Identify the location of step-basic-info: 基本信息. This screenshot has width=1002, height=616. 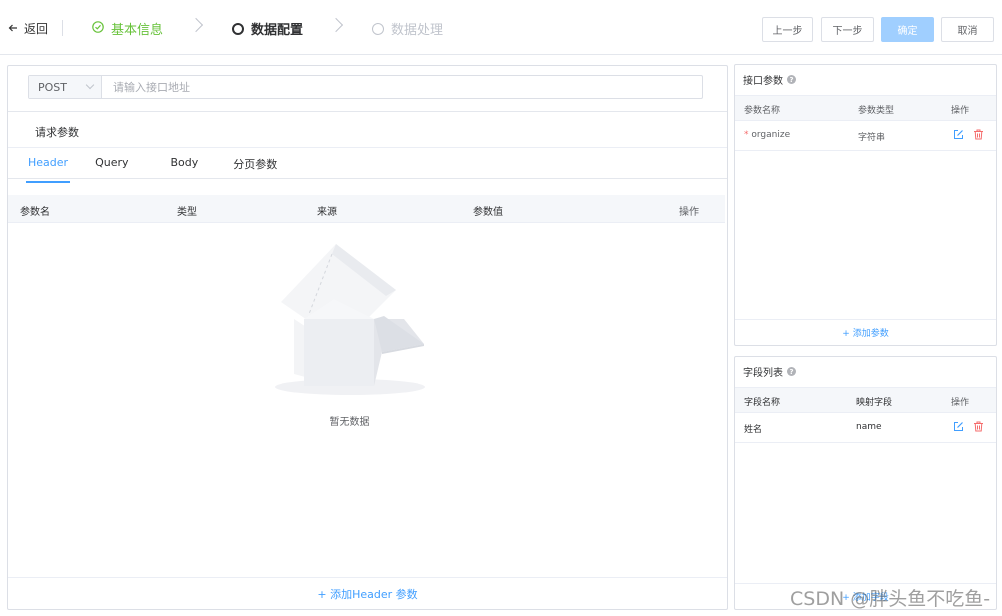
(127, 28).